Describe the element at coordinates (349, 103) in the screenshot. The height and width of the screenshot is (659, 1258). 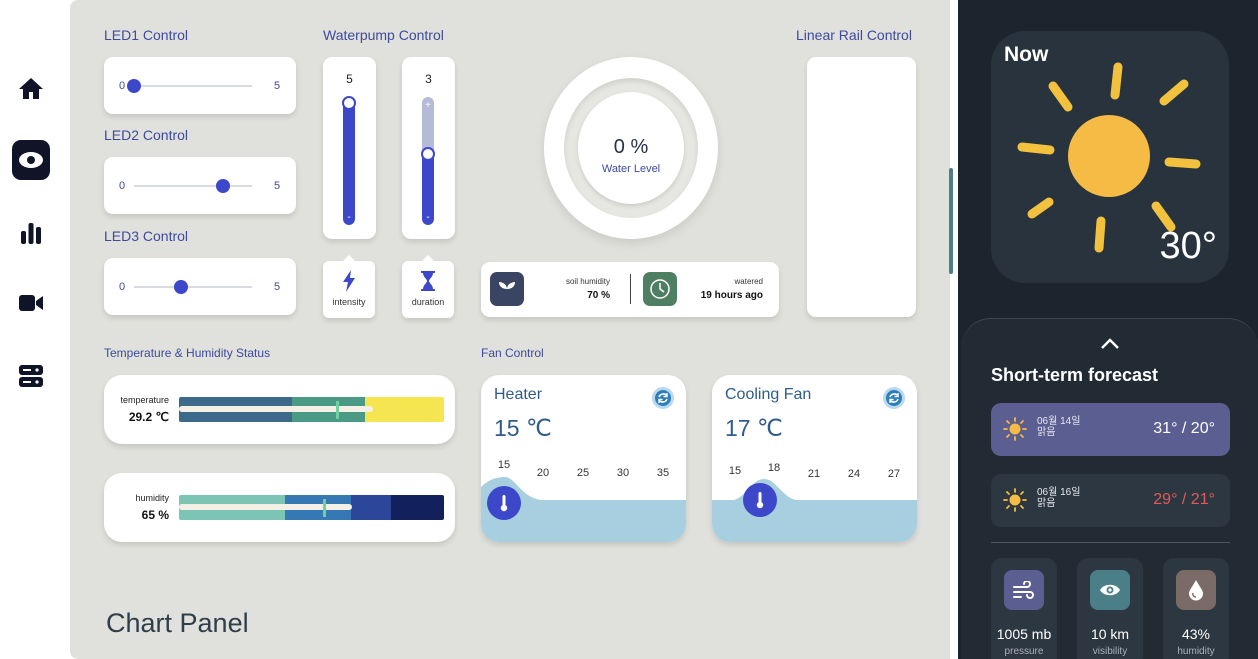
I see `intensity-slider-handle` at that location.